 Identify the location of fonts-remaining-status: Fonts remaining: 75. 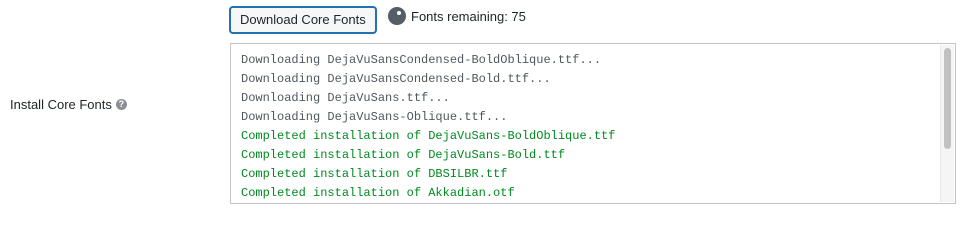
(457, 16).